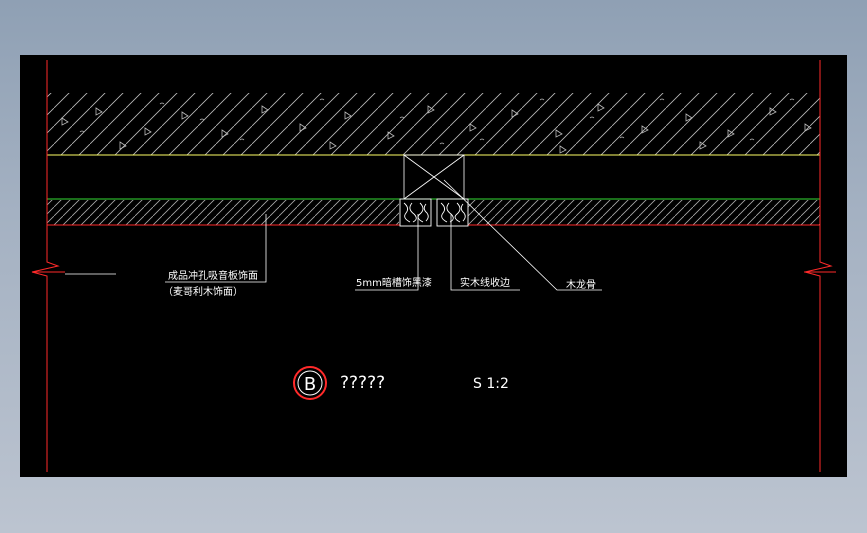  I want to click on detail-title: ?????, so click(362, 383).